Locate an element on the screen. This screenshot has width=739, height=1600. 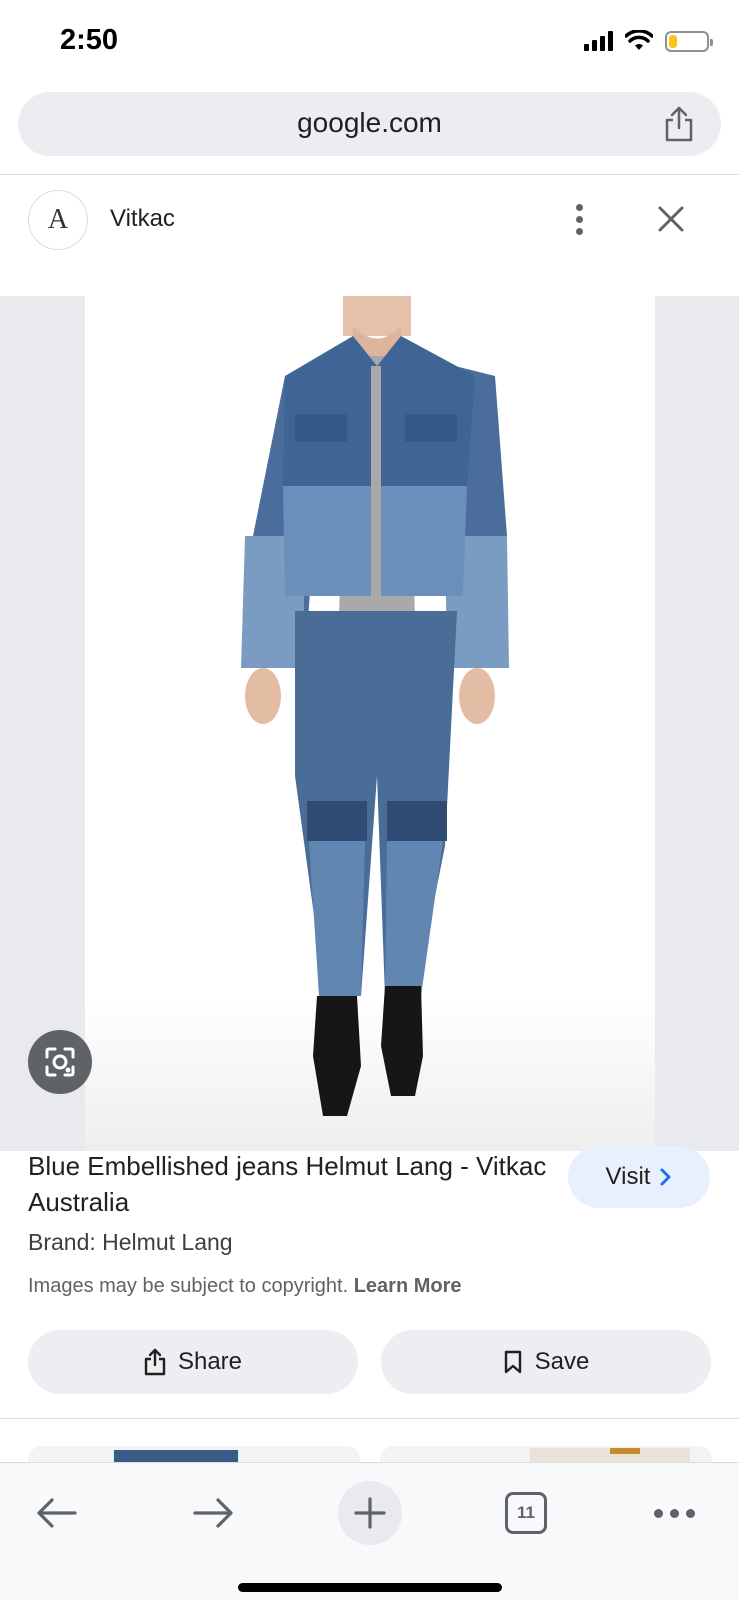
chevron-right-icon is located at coordinates (665, 1177).